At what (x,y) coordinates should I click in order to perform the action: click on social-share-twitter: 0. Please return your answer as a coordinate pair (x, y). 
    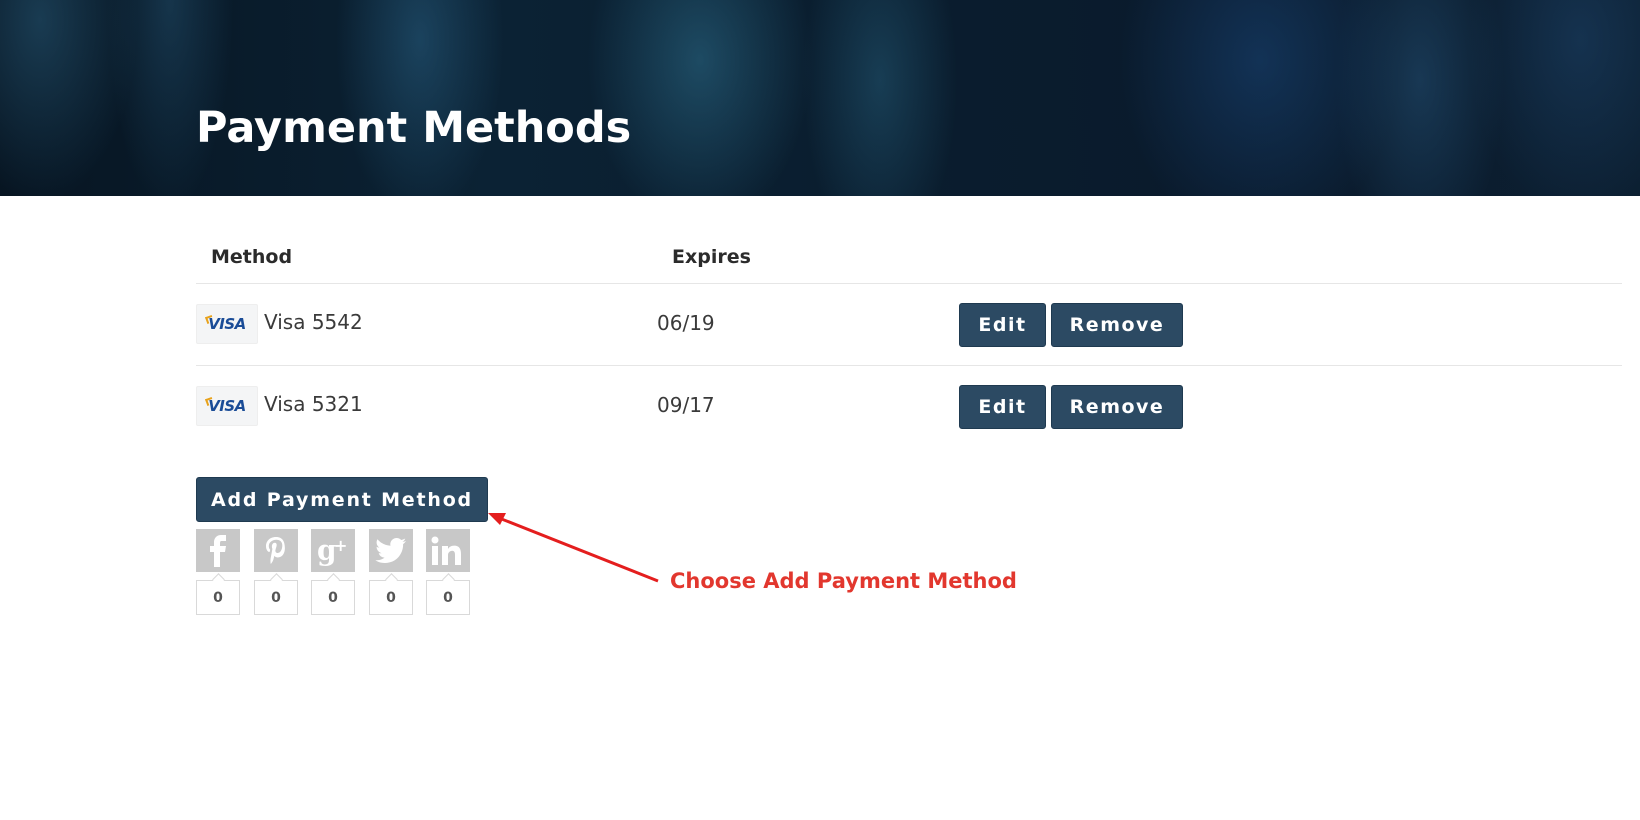
    Looking at the image, I should click on (391, 572).